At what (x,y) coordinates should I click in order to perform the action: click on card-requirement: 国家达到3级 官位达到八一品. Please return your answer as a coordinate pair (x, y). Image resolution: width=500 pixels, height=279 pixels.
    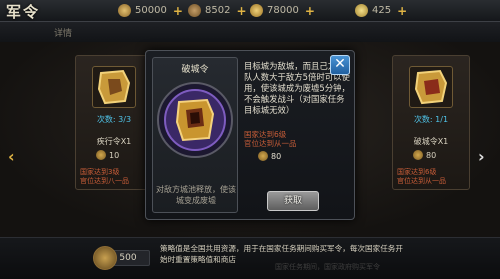
    Looking at the image, I should click on (104, 176).